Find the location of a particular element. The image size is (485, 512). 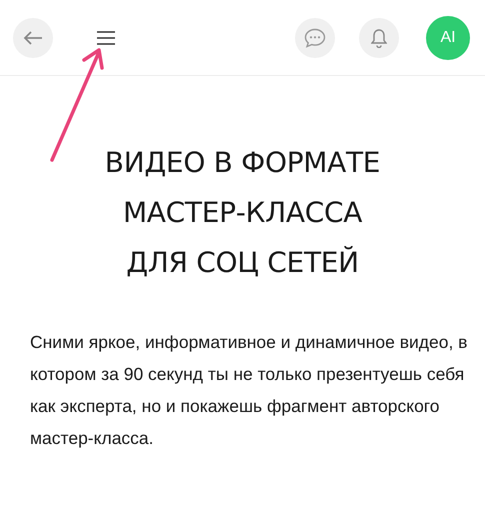

back-button is located at coordinates (33, 38).